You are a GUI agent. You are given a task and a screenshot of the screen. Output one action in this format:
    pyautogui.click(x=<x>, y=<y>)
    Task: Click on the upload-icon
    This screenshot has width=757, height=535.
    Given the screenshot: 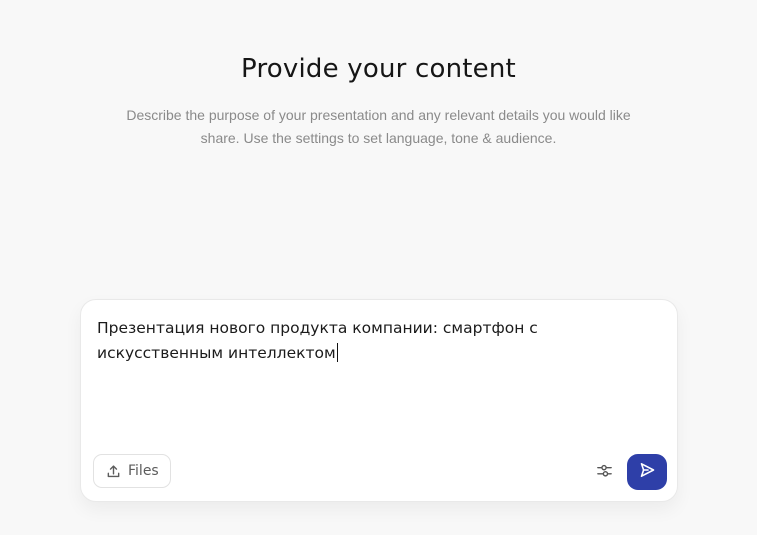 What is the action you would take?
    pyautogui.click(x=113, y=471)
    